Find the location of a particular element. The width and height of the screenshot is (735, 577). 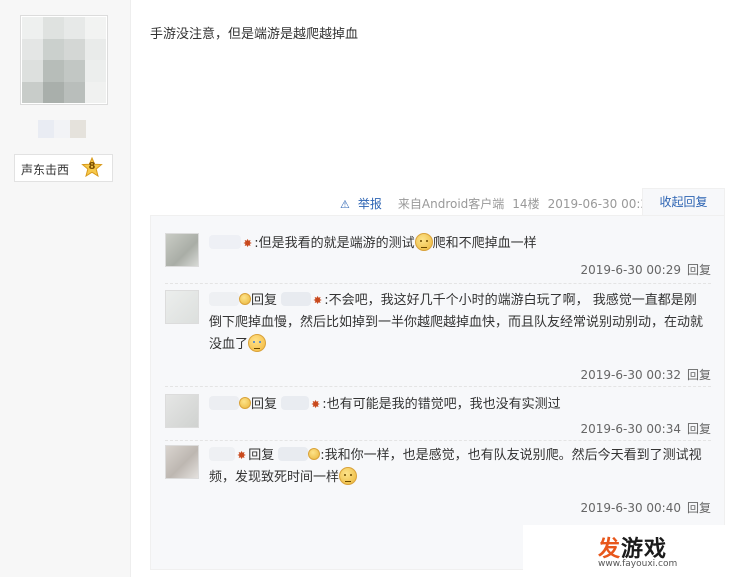

post-floor: 14楼 is located at coordinates (526, 204).